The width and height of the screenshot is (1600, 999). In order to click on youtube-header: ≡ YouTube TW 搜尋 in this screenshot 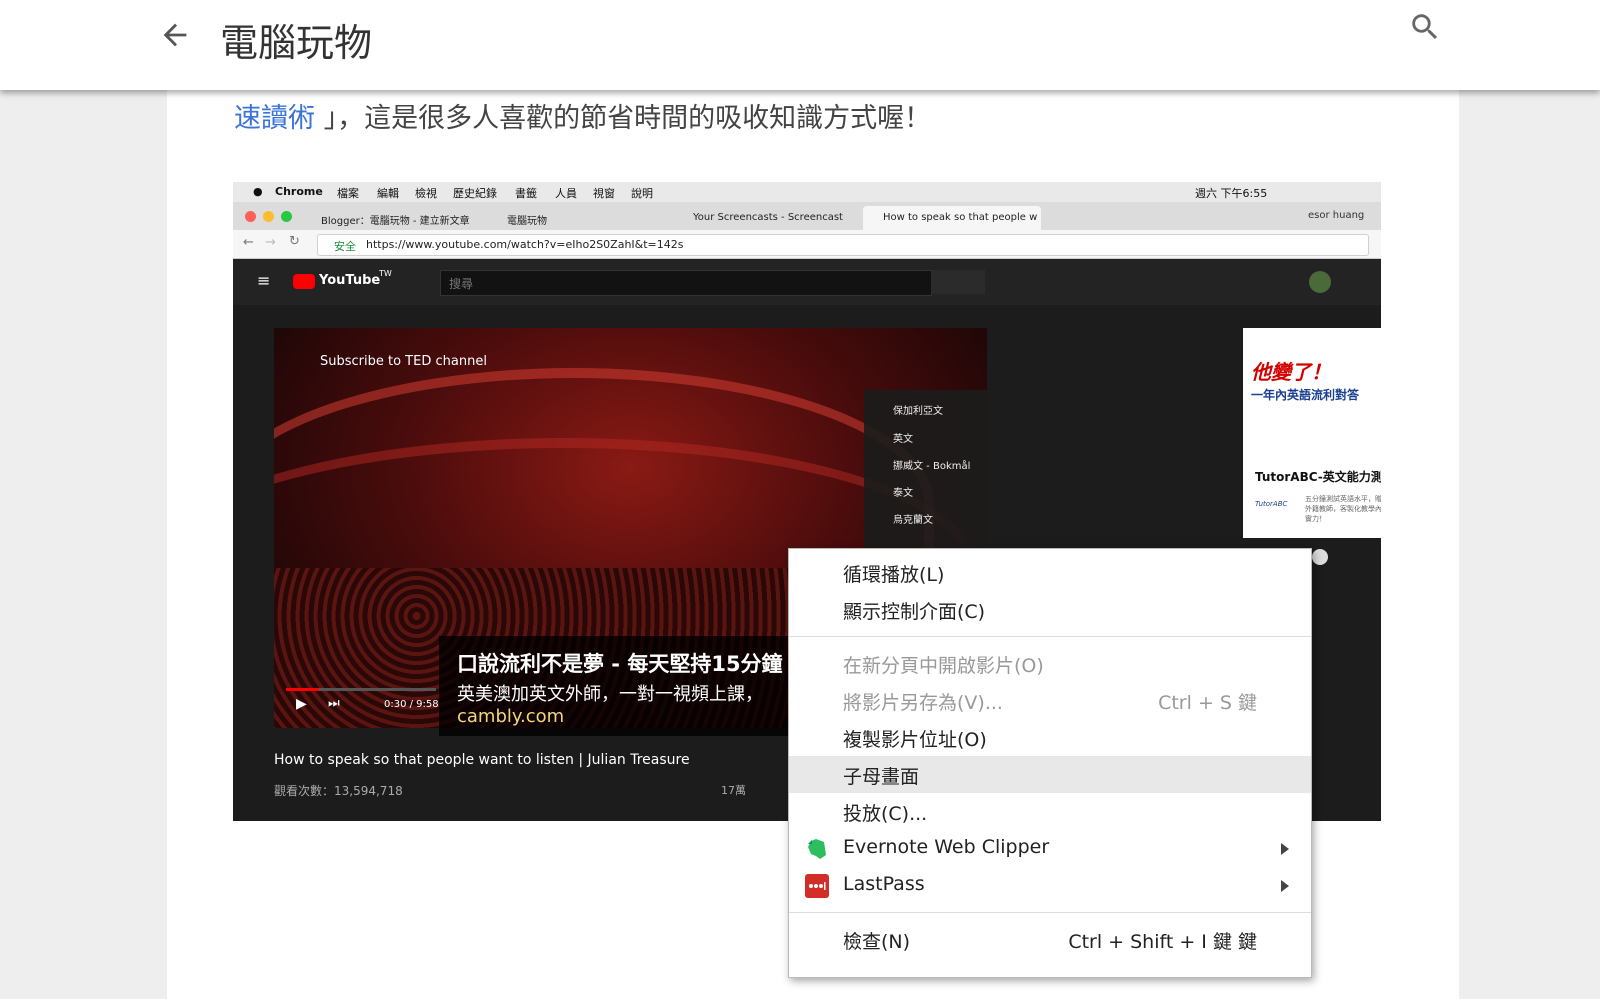, I will do `click(807, 282)`.